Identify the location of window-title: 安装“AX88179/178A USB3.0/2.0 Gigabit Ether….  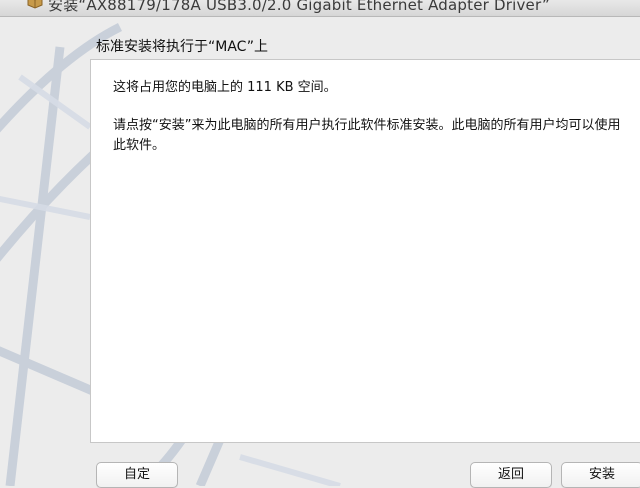
(299, 7).